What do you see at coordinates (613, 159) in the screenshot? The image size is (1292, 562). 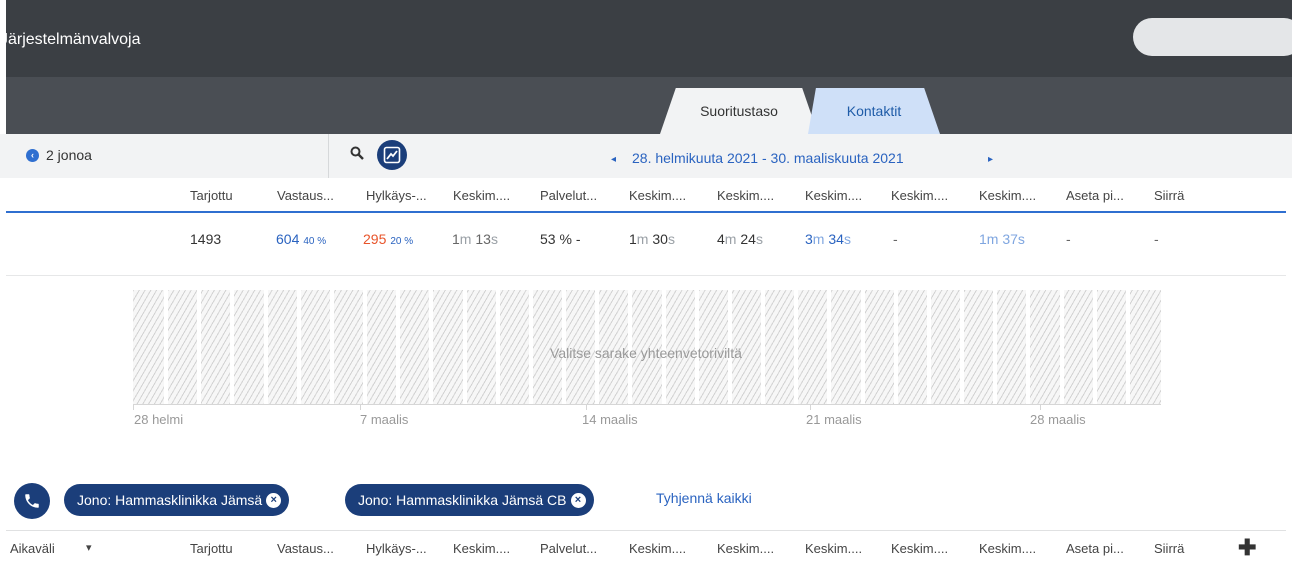 I see `date-prev-button: ◂` at bounding box center [613, 159].